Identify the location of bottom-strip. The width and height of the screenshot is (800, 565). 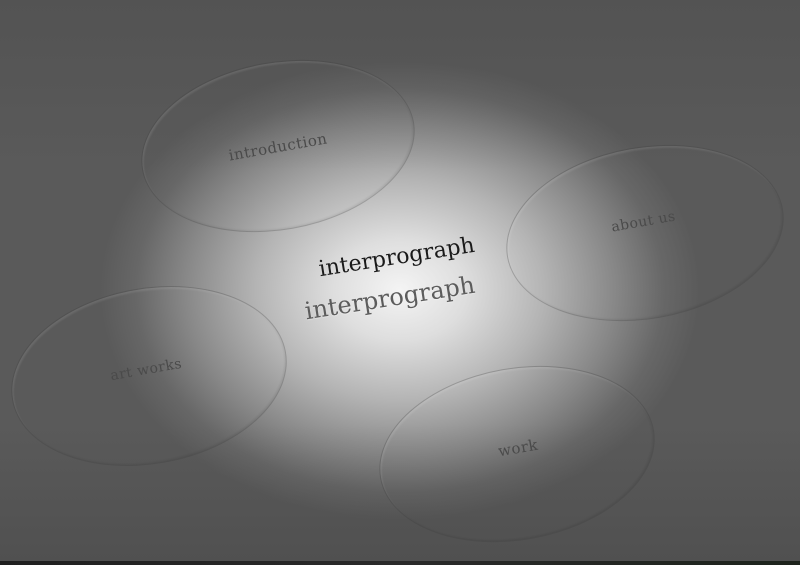
(400, 563).